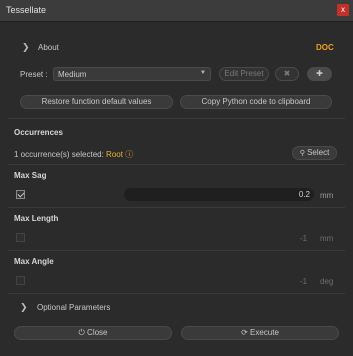 This screenshot has height=356, width=353. What do you see at coordinates (114, 154) in the screenshot?
I see `selected-root-link: Root` at bounding box center [114, 154].